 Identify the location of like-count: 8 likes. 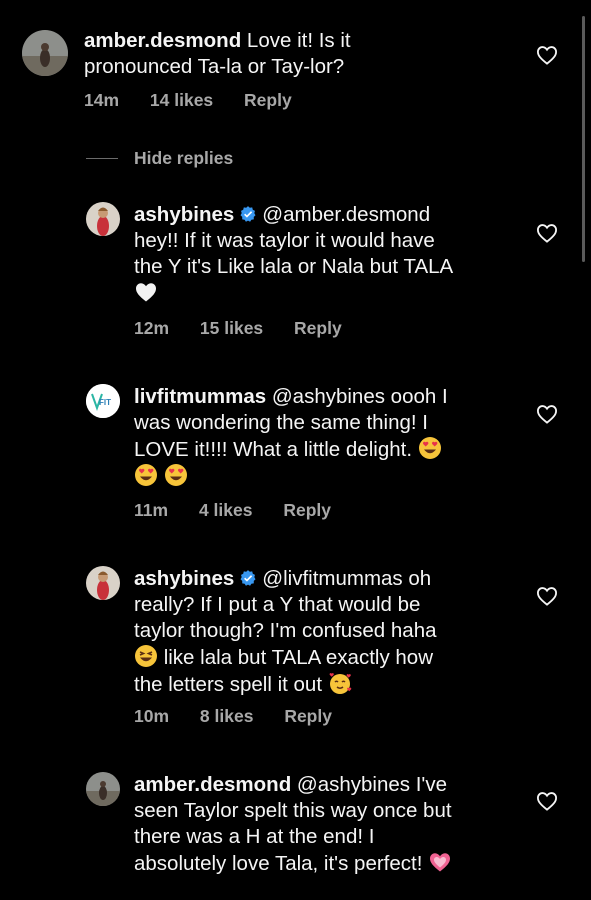
(227, 716).